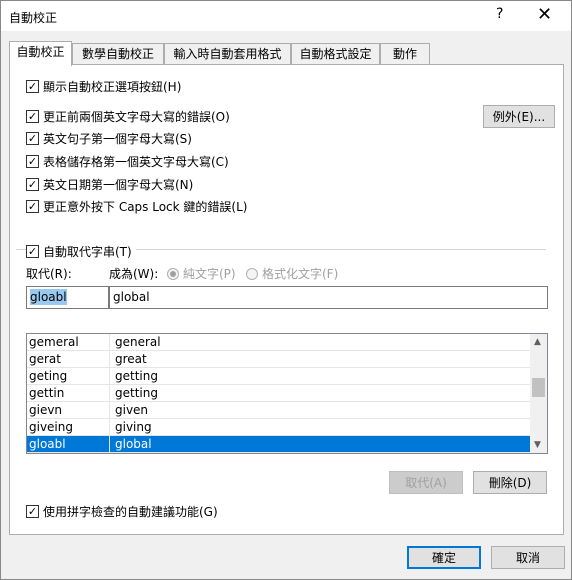 This screenshot has height=580, width=572. What do you see at coordinates (145, 207) in the screenshot?
I see `checkbox-label: 更正意外按下 Caps Lock 鍵的錯誤(L)` at bounding box center [145, 207].